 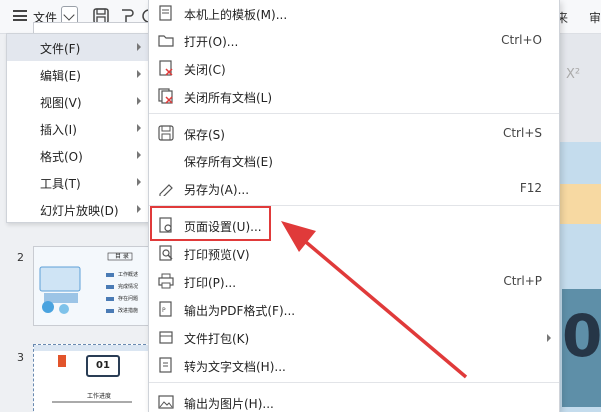 I want to click on highlight-annotation-box, so click(x=210, y=223).